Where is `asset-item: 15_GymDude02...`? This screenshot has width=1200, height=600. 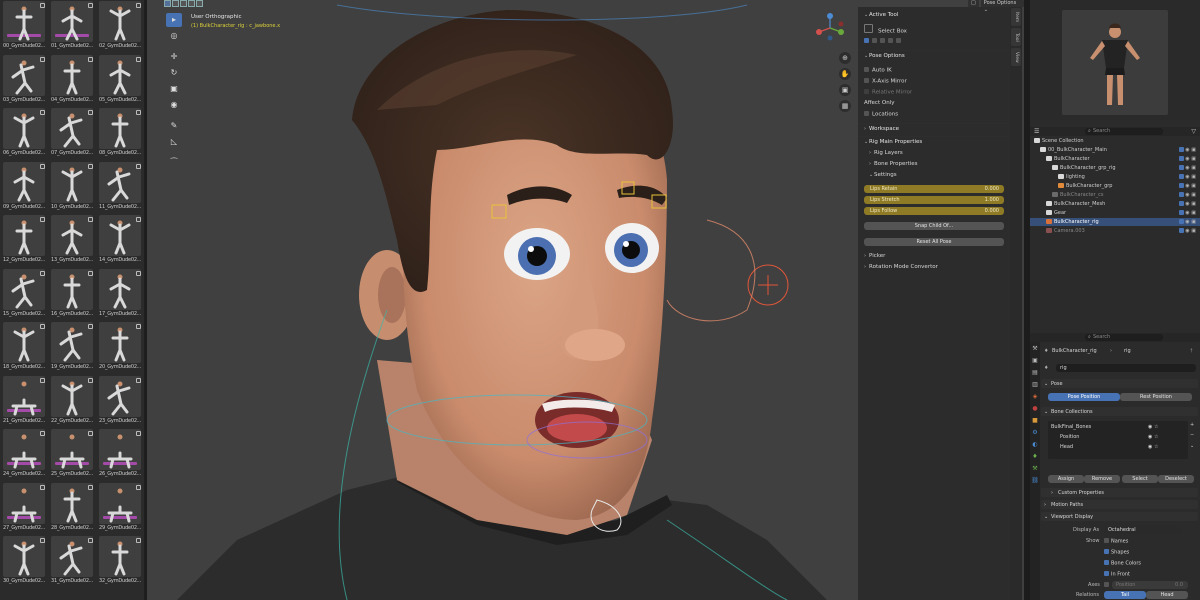
asset-item: 15_GymDude02... is located at coordinates (24, 294).